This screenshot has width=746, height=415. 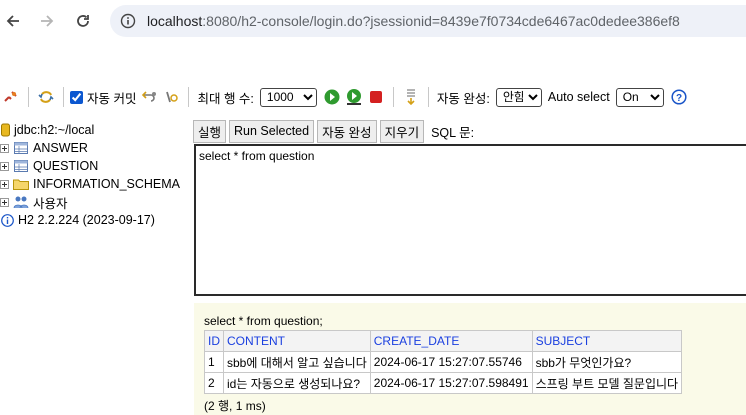 I want to click on arrow-right-icon, so click(x=47, y=21).